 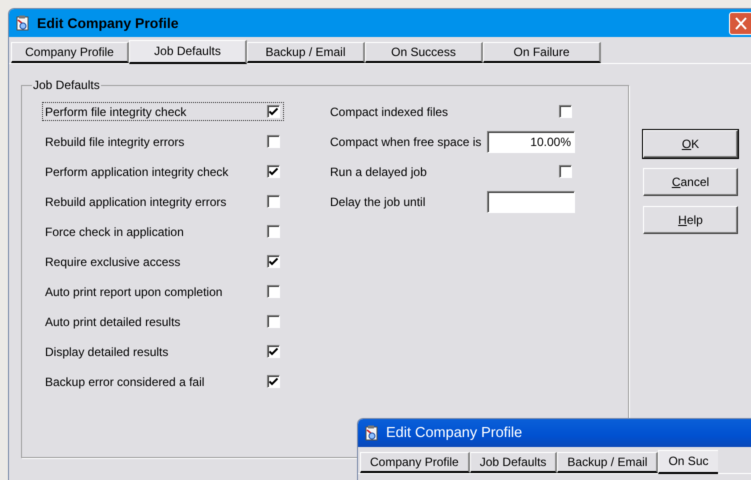 What do you see at coordinates (112, 261) in the screenshot?
I see `option-label: Require exclusive access` at bounding box center [112, 261].